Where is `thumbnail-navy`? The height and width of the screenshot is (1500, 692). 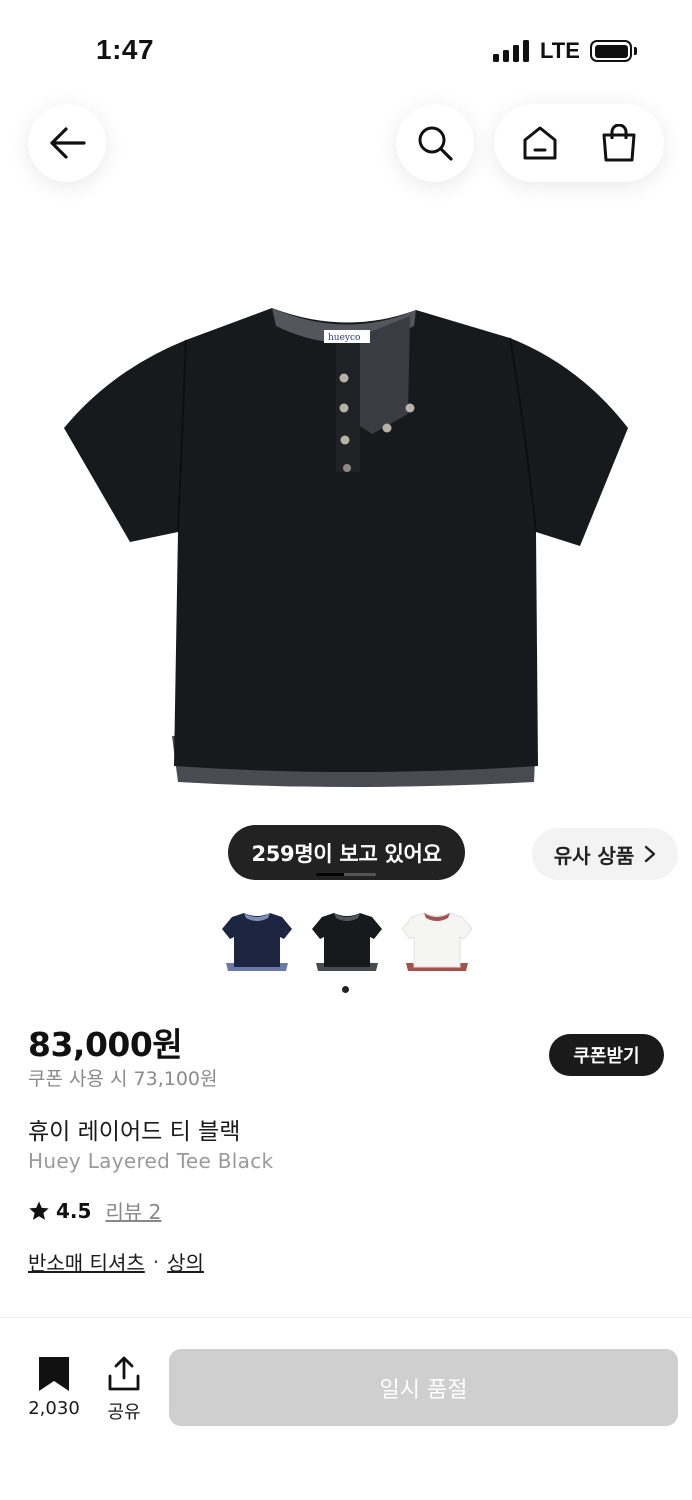 thumbnail-navy is located at coordinates (257, 941).